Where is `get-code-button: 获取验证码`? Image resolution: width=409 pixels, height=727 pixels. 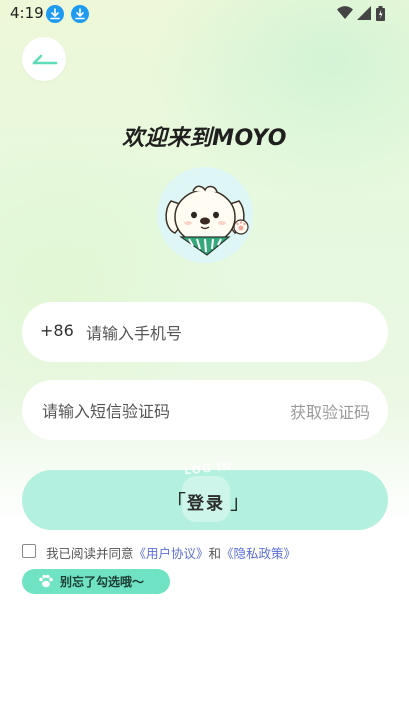 get-code-button: 获取验证码 is located at coordinates (330, 411).